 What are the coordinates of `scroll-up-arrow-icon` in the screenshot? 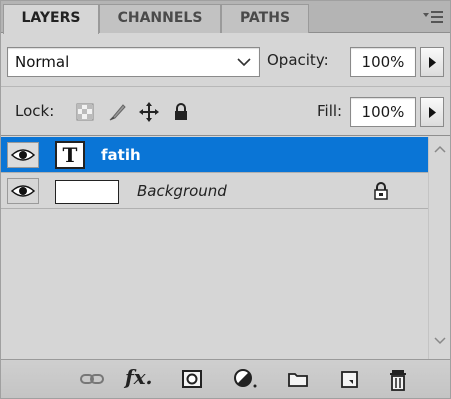 It's located at (440, 149).